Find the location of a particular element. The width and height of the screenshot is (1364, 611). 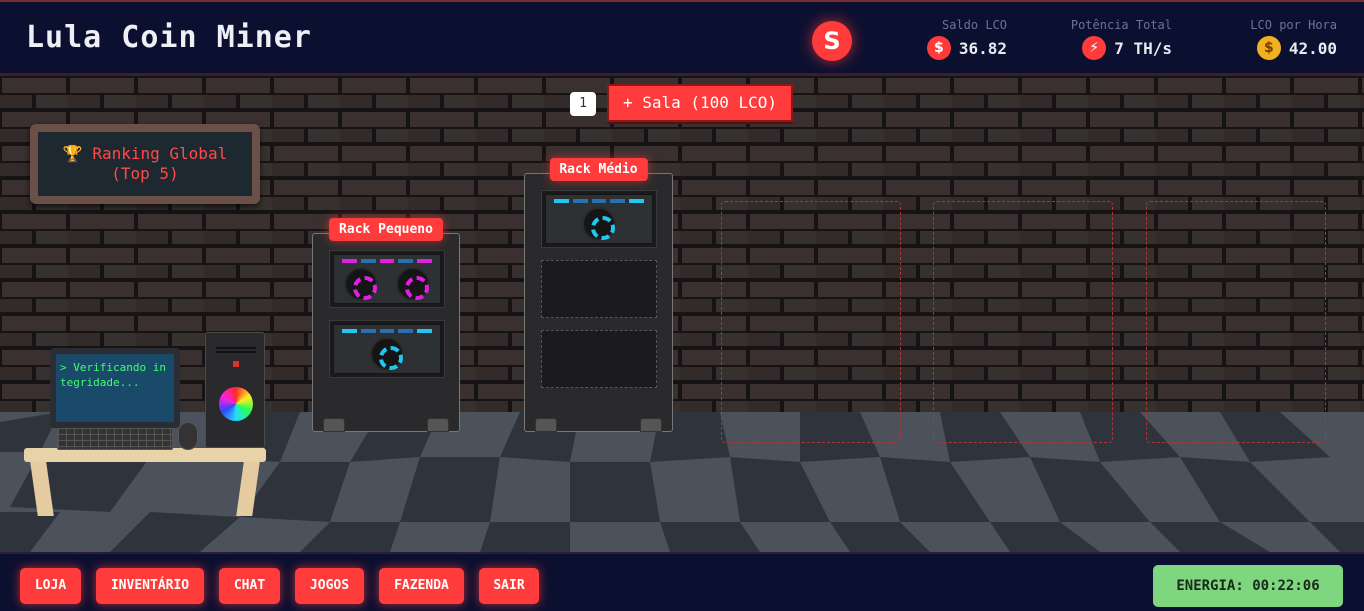

add-room-button: + Sala (100 LCO) is located at coordinates (700, 103).